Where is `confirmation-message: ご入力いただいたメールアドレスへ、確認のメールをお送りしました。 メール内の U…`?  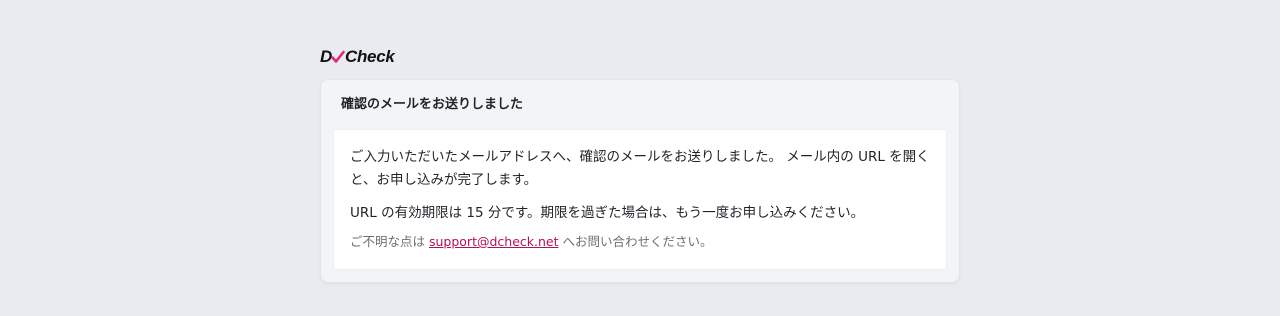
confirmation-message: ご入力いただいたメールアドレスへ、確認のメールをお送りしました。 メール内の U… is located at coordinates (640, 168).